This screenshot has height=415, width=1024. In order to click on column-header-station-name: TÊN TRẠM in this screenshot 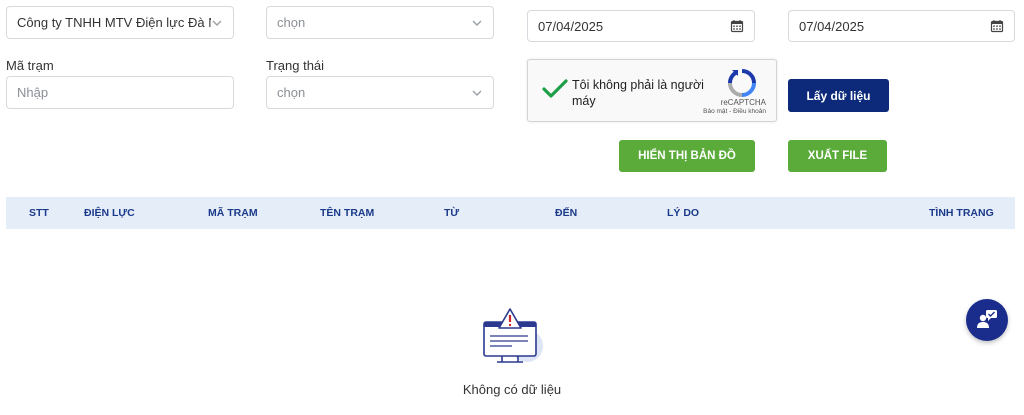, I will do `click(347, 213)`.